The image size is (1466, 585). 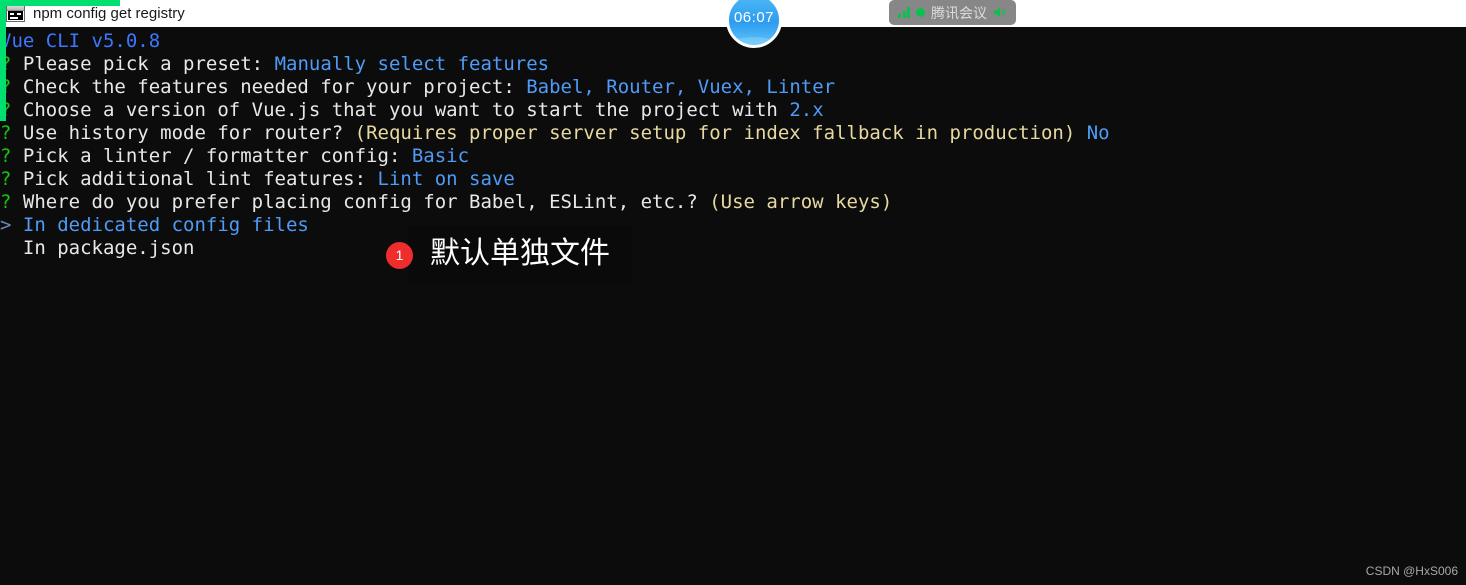 I want to click on recording-timer-badge: 06:07, so click(x=754, y=24).